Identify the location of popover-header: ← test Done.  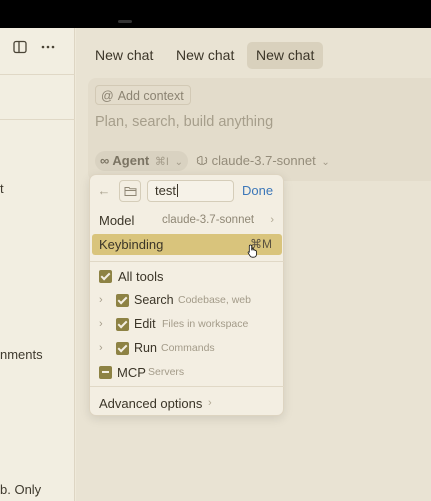
(187, 192).